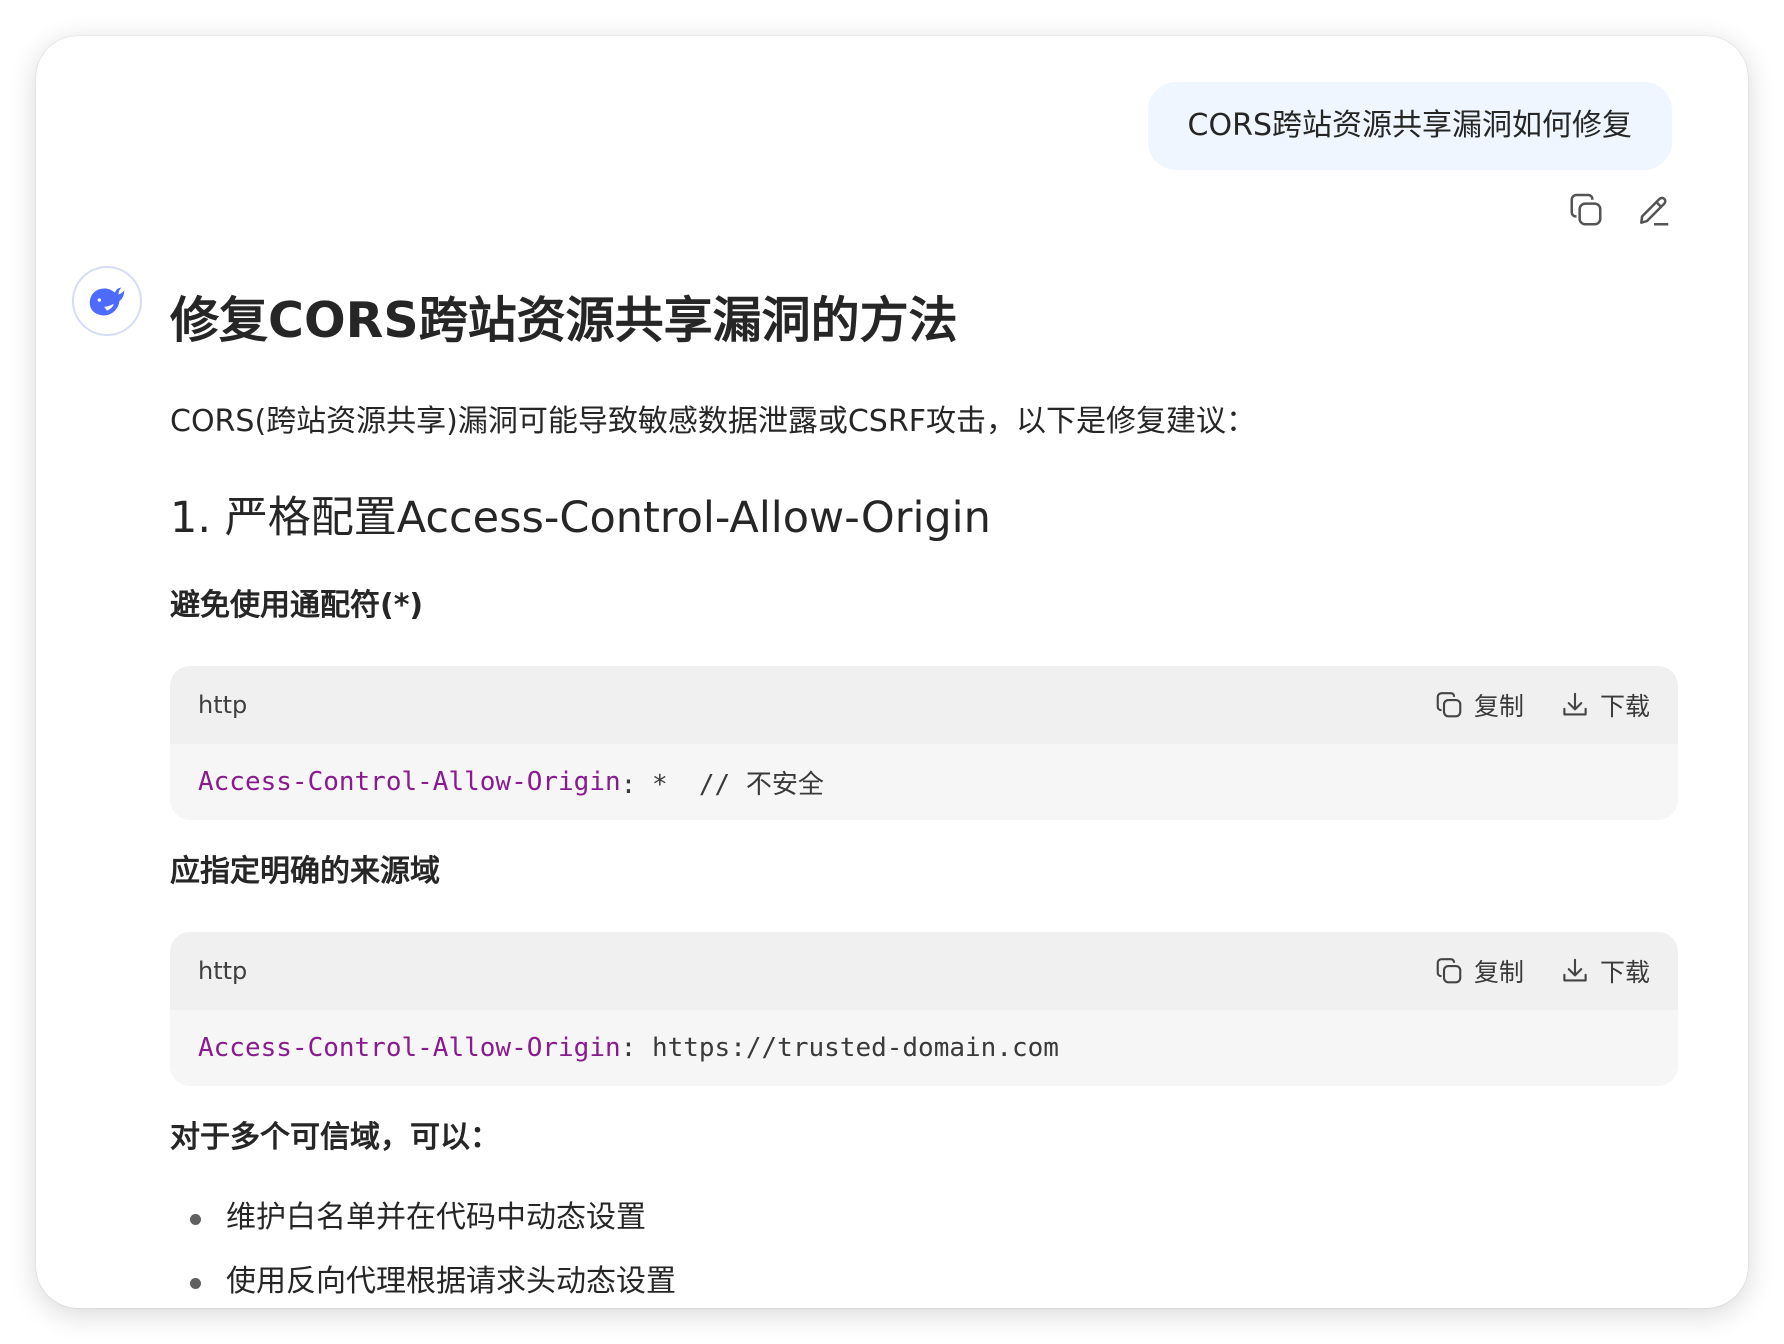 This screenshot has height=1344, width=1784. What do you see at coordinates (335, 1137) in the screenshot?
I see `subheading-multiple-domains: 对于多个可信域，可以：` at bounding box center [335, 1137].